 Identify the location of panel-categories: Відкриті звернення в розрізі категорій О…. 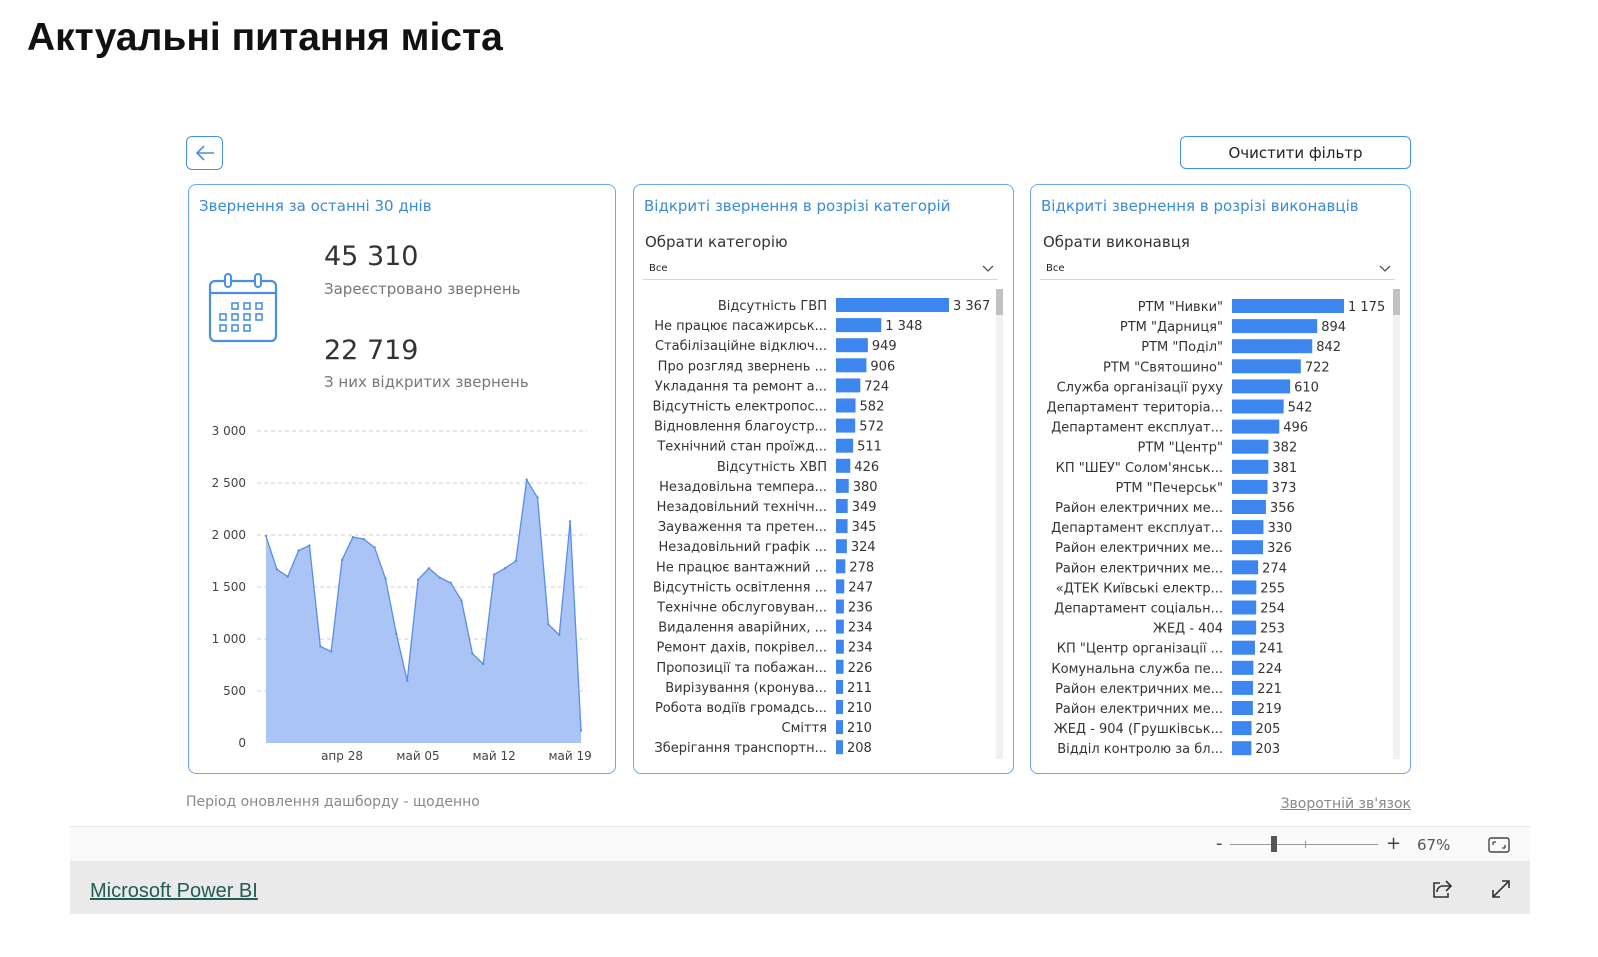
(823, 479).